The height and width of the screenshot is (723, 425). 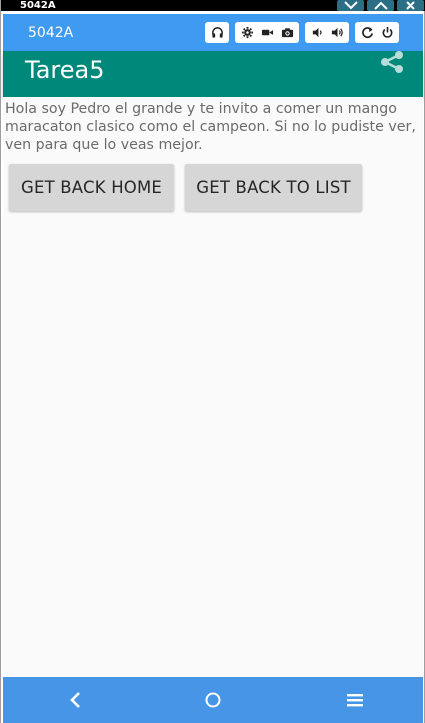 I want to click on screenshot-button, so click(x=287, y=32).